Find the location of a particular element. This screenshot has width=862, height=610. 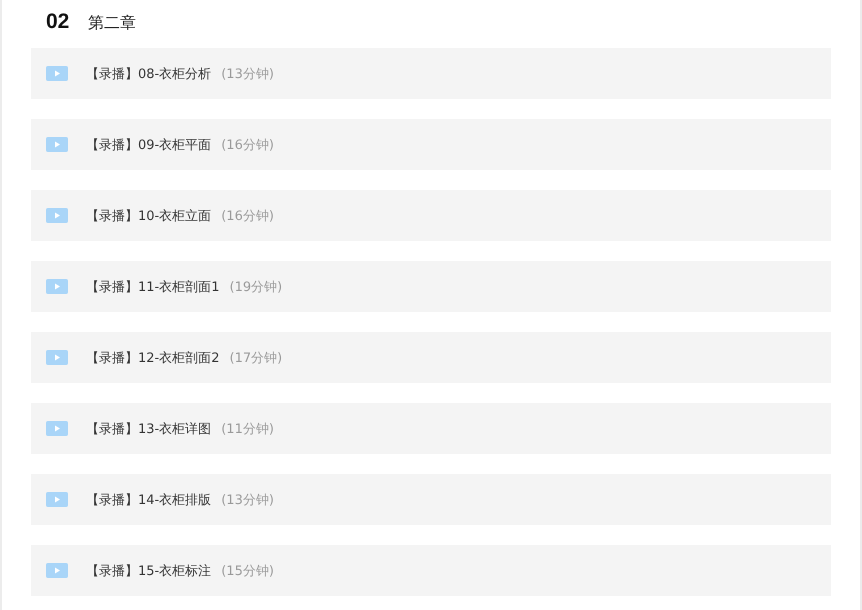

chapter-number: 02 is located at coordinates (58, 22).